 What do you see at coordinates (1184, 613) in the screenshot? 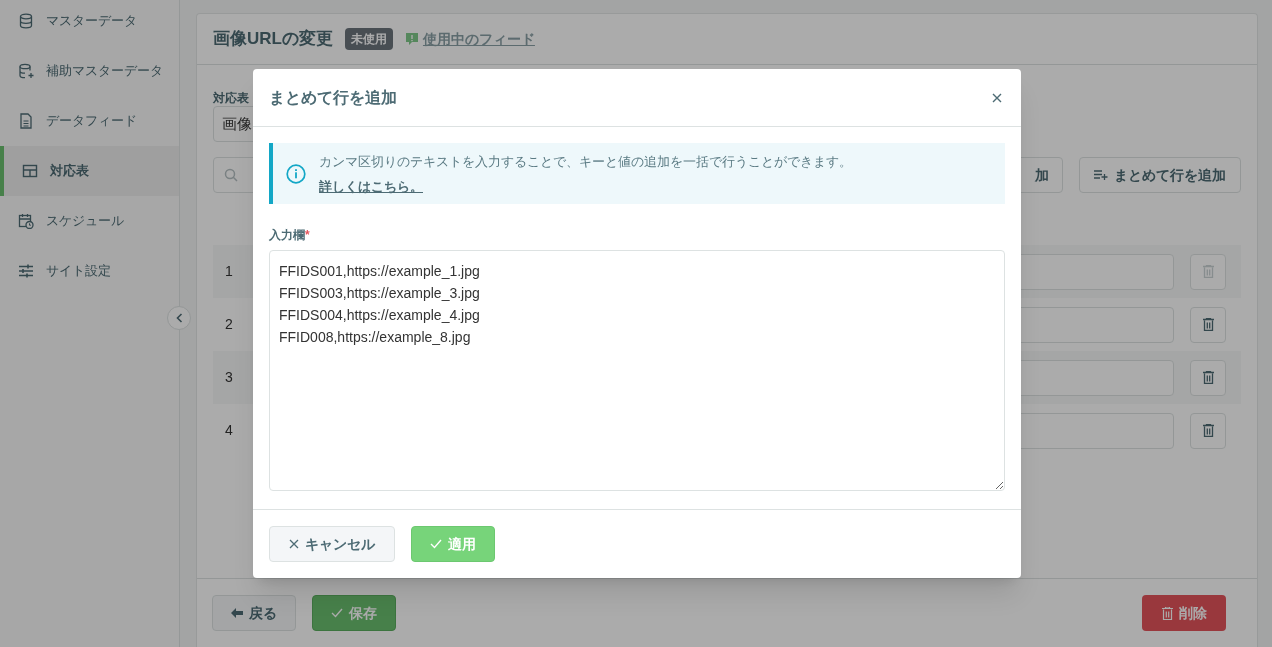
I see `delete-button: 削除` at bounding box center [1184, 613].